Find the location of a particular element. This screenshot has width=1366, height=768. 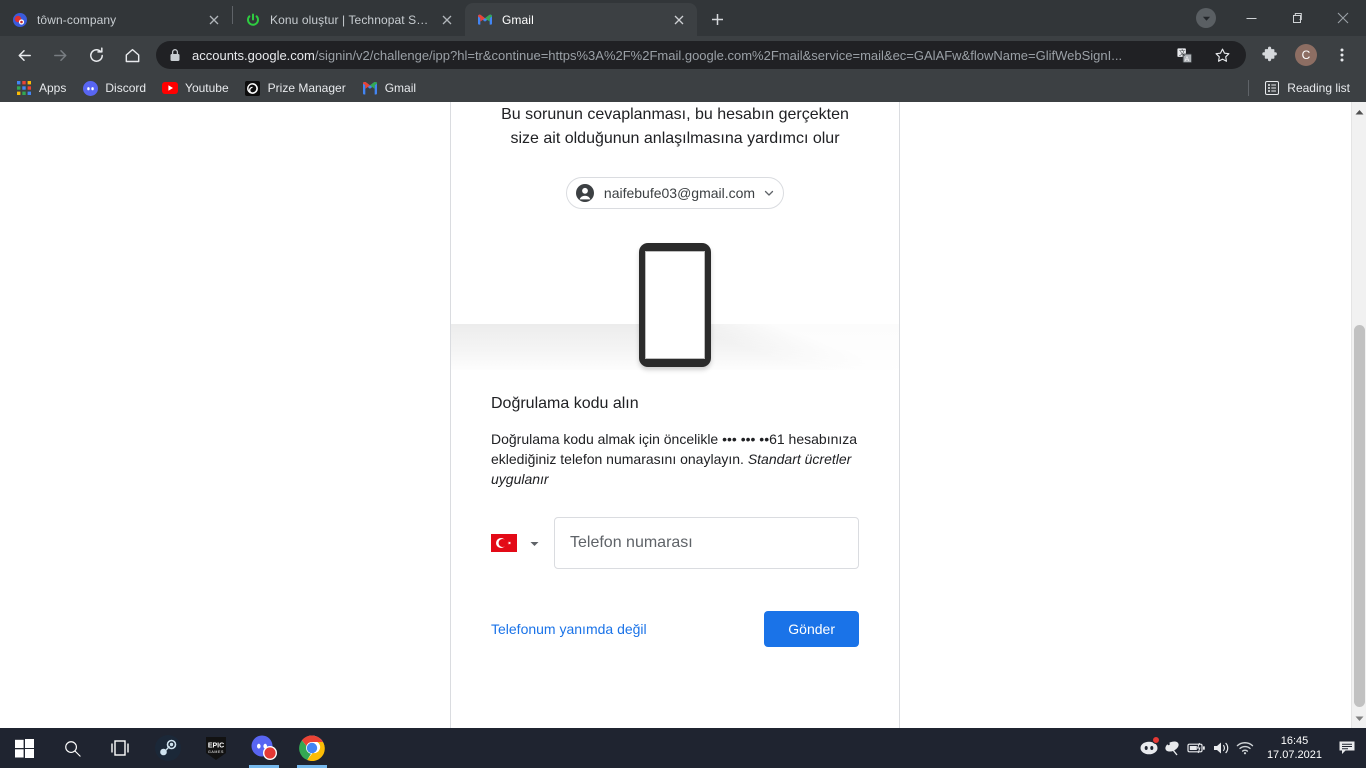

tab-town-company: tôwn-company is located at coordinates (116, 19).